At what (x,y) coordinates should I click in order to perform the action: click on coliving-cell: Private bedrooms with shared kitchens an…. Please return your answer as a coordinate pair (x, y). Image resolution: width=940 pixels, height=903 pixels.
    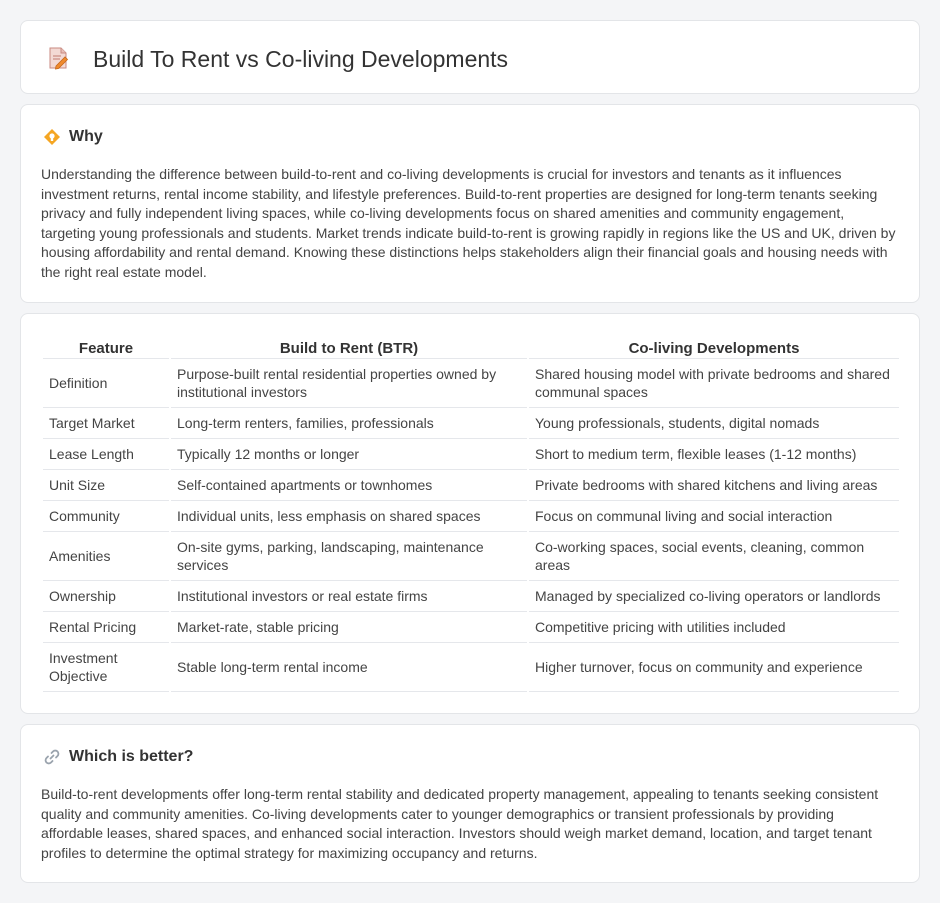
    Looking at the image, I should click on (714, 485).